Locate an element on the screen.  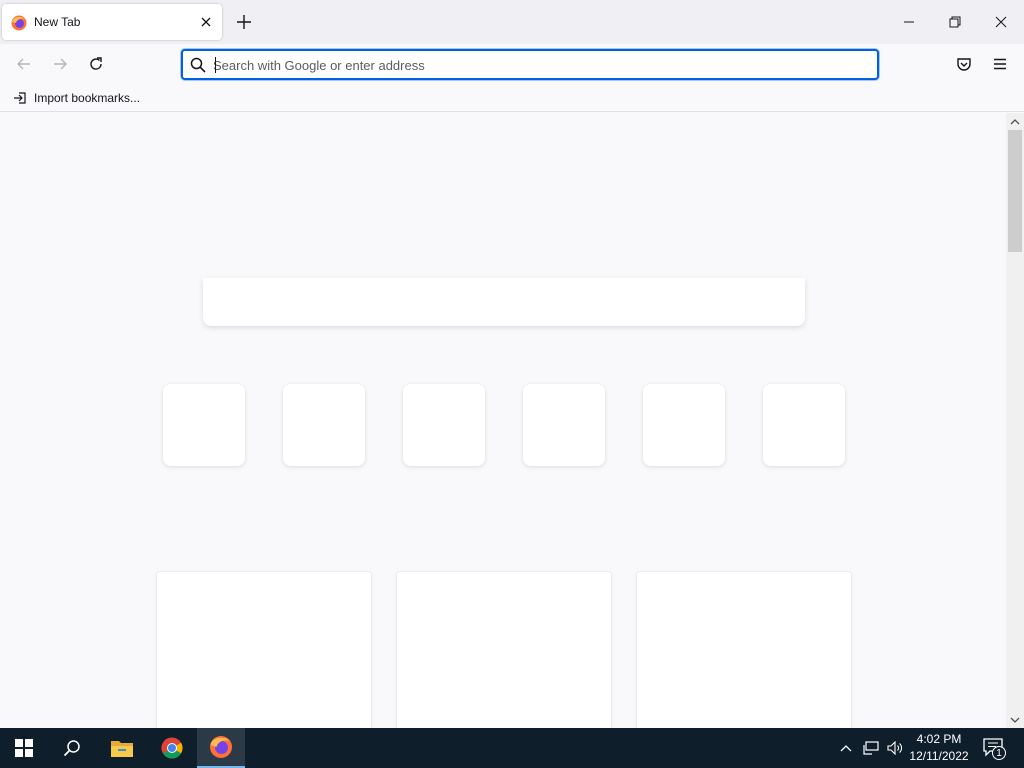
back-arrow-icon is located at coordinates (23, 64).